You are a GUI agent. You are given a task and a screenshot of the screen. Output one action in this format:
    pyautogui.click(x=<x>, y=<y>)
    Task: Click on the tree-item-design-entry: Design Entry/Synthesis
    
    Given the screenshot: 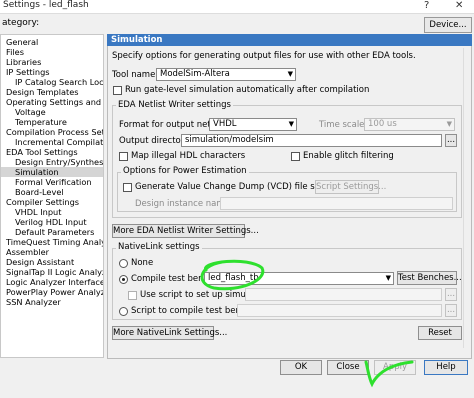 What is the action you would take?
    pyautogui.click(x=59, y=162)
    